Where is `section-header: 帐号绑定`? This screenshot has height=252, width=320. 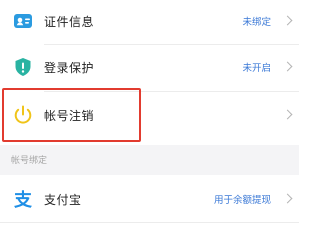
section-header: 帐号绑定 is located at coordinates (149, 160).